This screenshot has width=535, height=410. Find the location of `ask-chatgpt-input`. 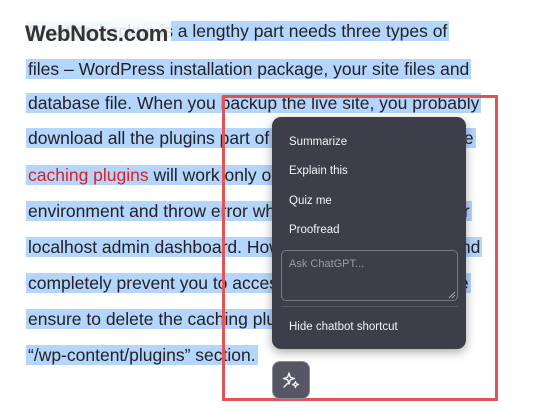

ask-chatgpt-input is located at coordinates (369, 275).